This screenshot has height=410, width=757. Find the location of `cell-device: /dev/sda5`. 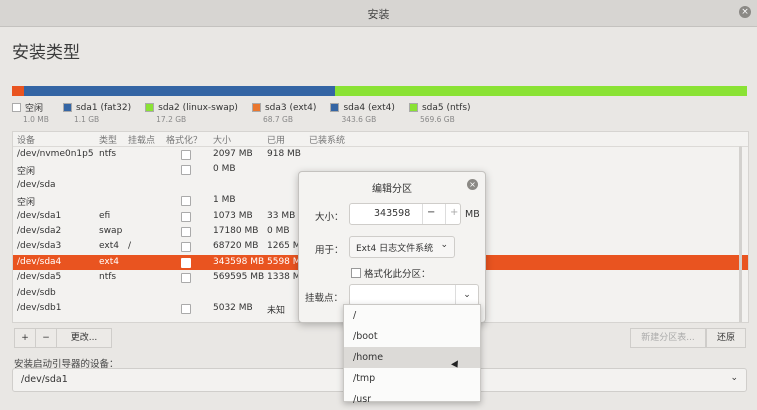

cell-device: /dev/sda5 is located at coordinates (39, 277).